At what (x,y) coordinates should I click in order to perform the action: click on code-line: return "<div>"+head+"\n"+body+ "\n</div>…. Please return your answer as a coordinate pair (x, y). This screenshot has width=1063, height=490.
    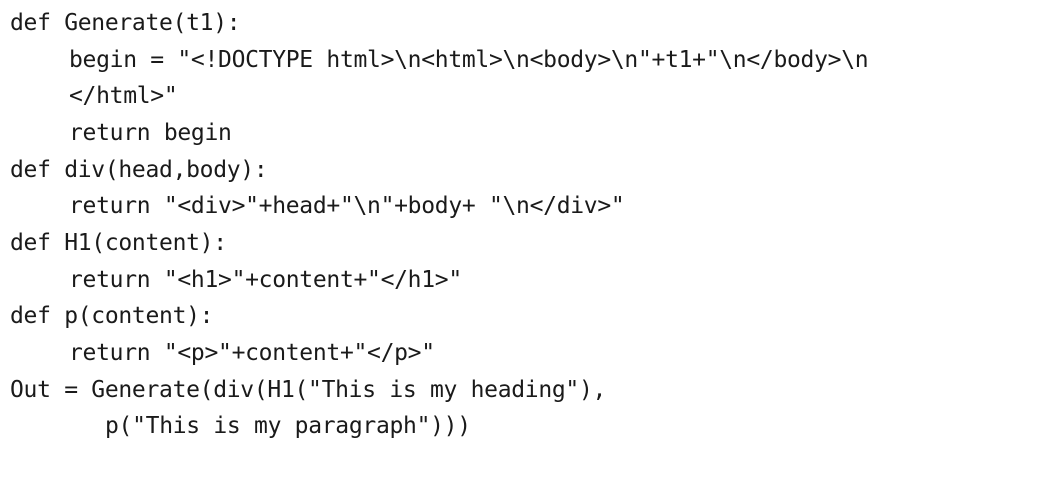
    Looking at the image, I should click on (347, 206).